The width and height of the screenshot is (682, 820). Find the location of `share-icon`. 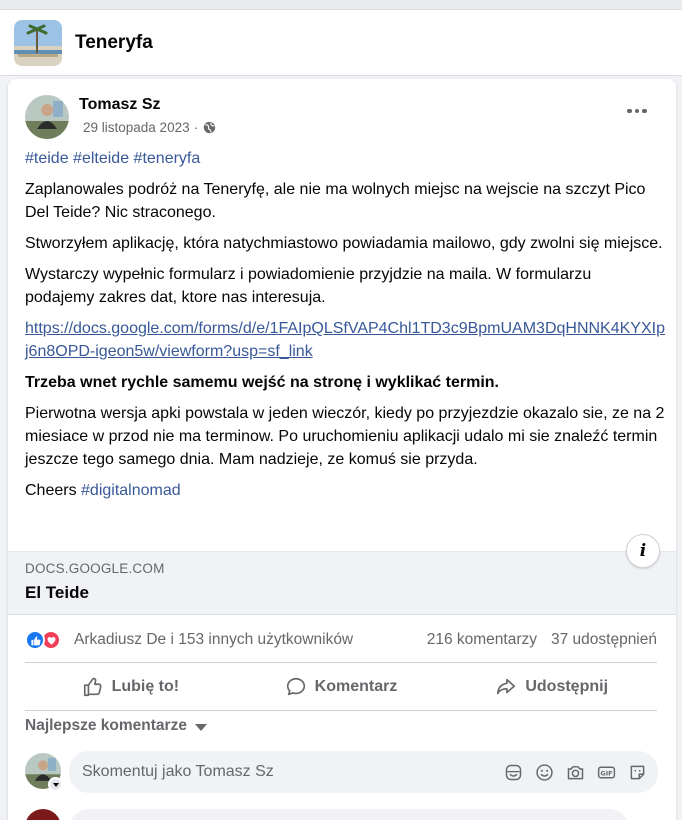

share-icon is located at coordinates (506, 686).